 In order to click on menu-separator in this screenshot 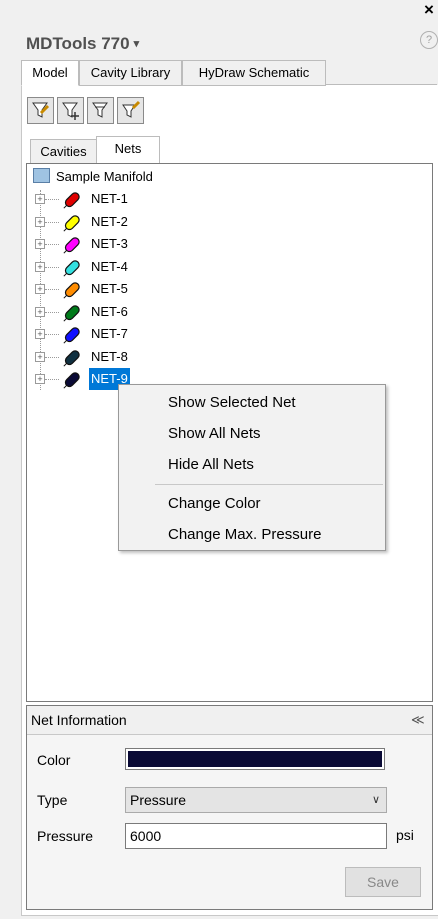, I will do `click(269, 484)`.